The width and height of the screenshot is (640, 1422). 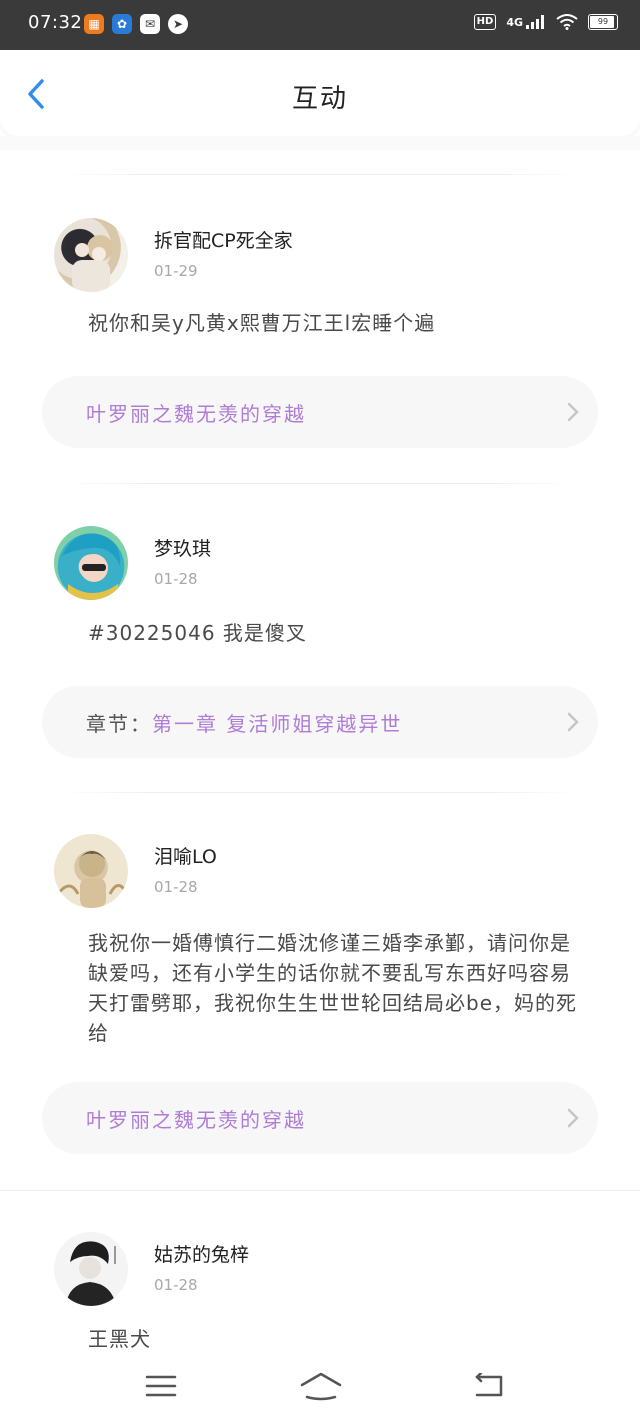 I want to click on page-header: 互动, so click(x=320, y=93).